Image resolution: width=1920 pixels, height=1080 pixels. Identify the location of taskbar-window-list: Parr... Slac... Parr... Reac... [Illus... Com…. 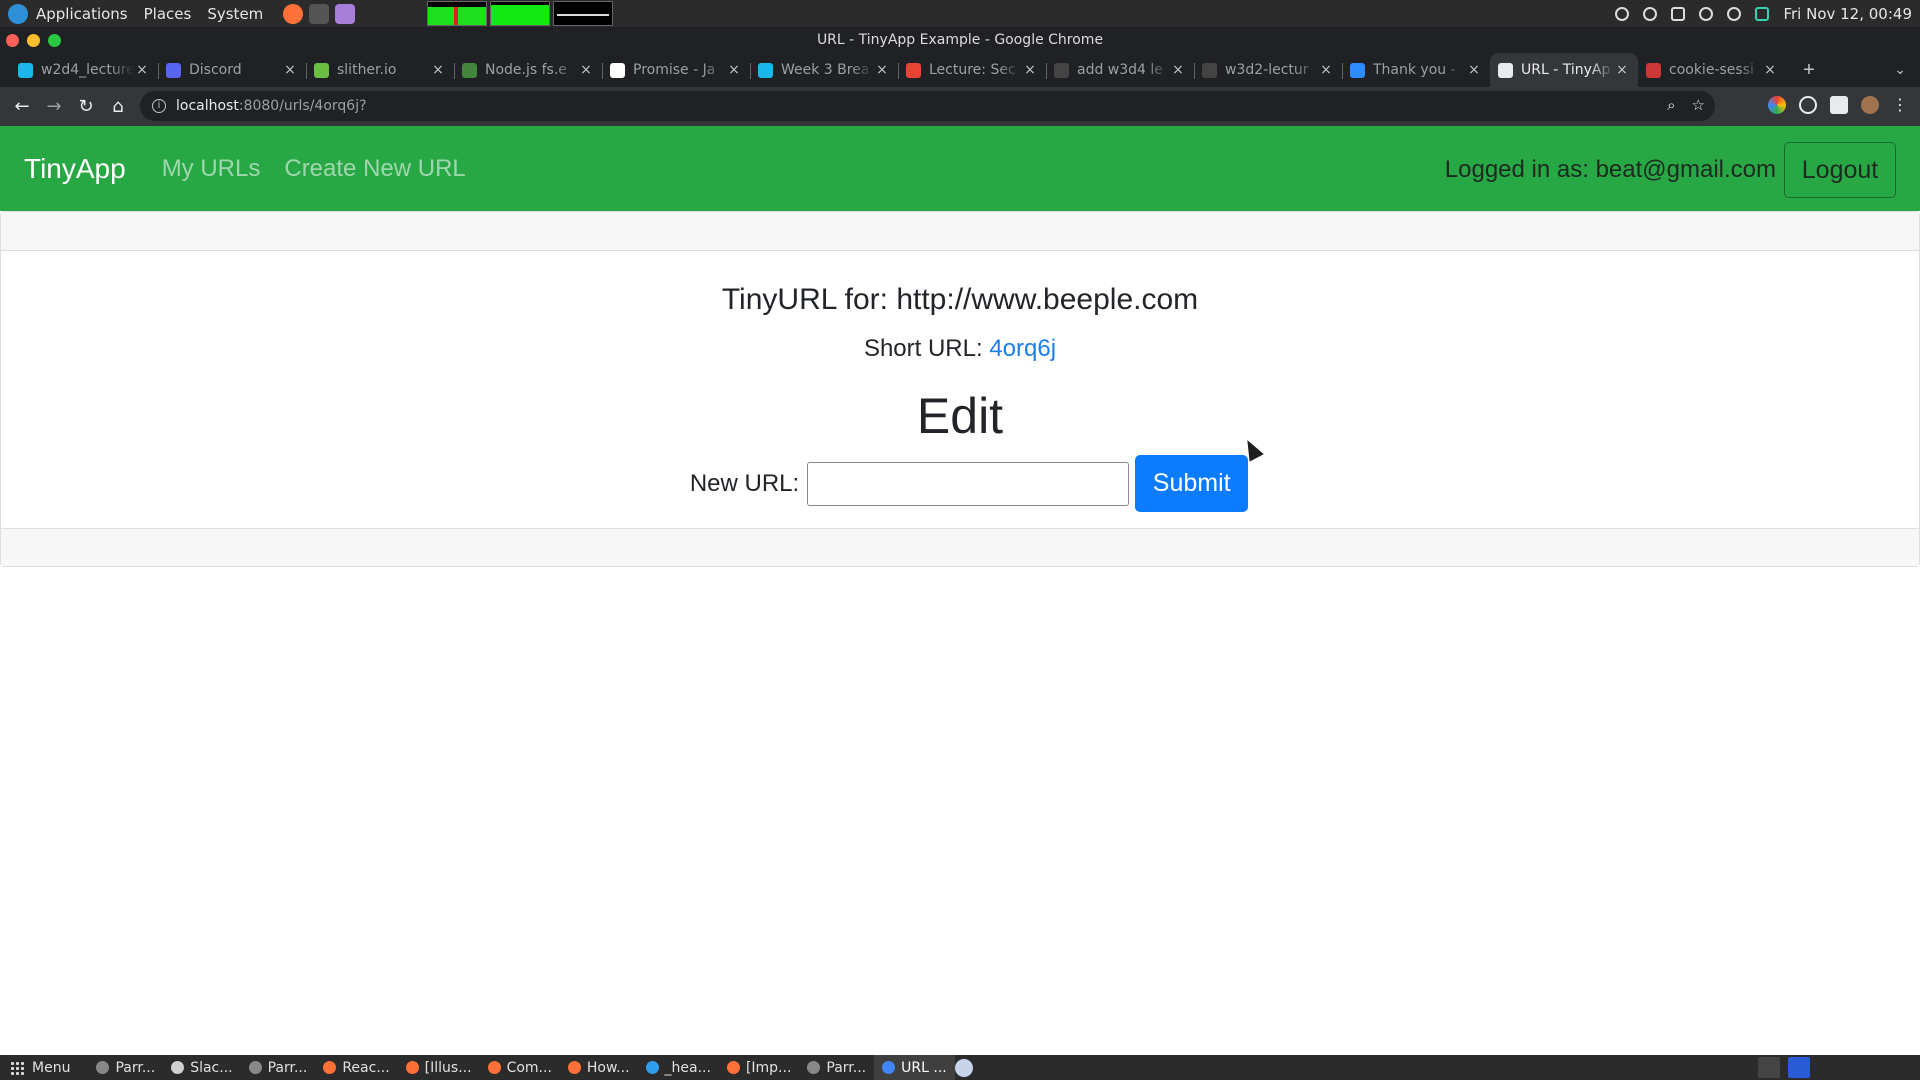
(521, 1067).